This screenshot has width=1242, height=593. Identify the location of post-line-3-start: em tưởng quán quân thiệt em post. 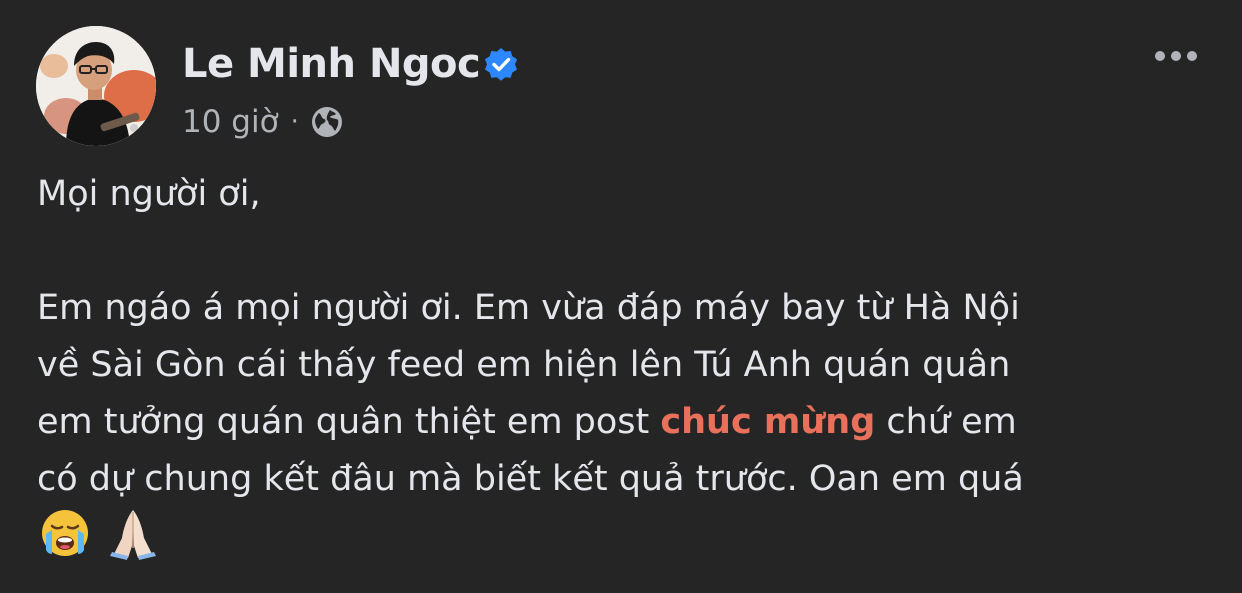
(349, 422).